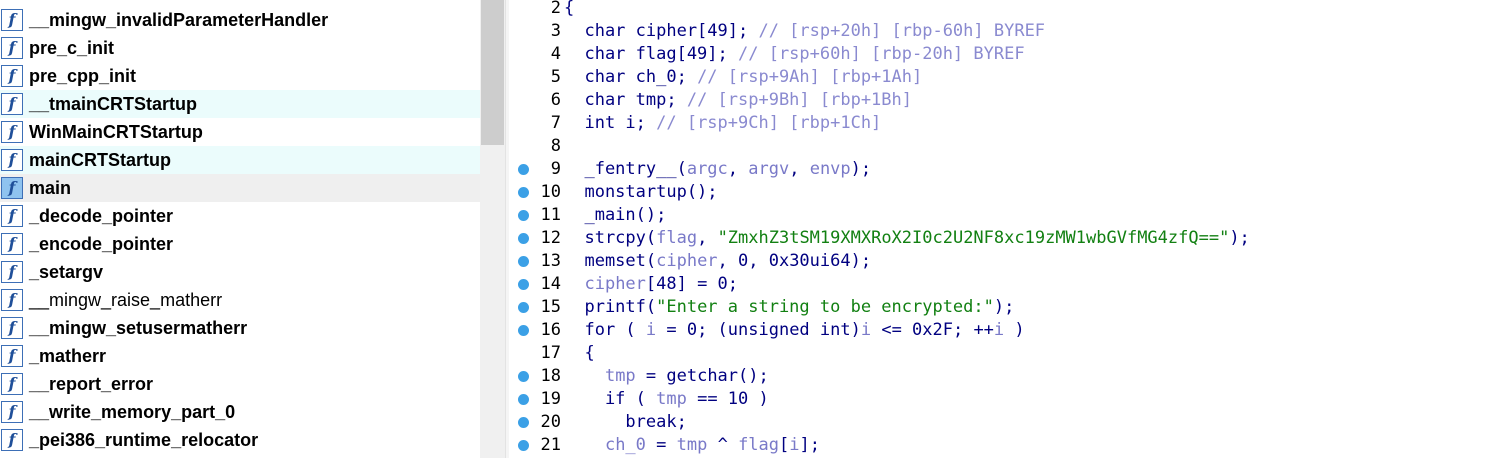 Image resolution: width=1490 pixels, height=458 pixels. Describe the element at coordinates (240, 216) in the screenshot. I see `function-list-item: f _decode_pointer` at that location.